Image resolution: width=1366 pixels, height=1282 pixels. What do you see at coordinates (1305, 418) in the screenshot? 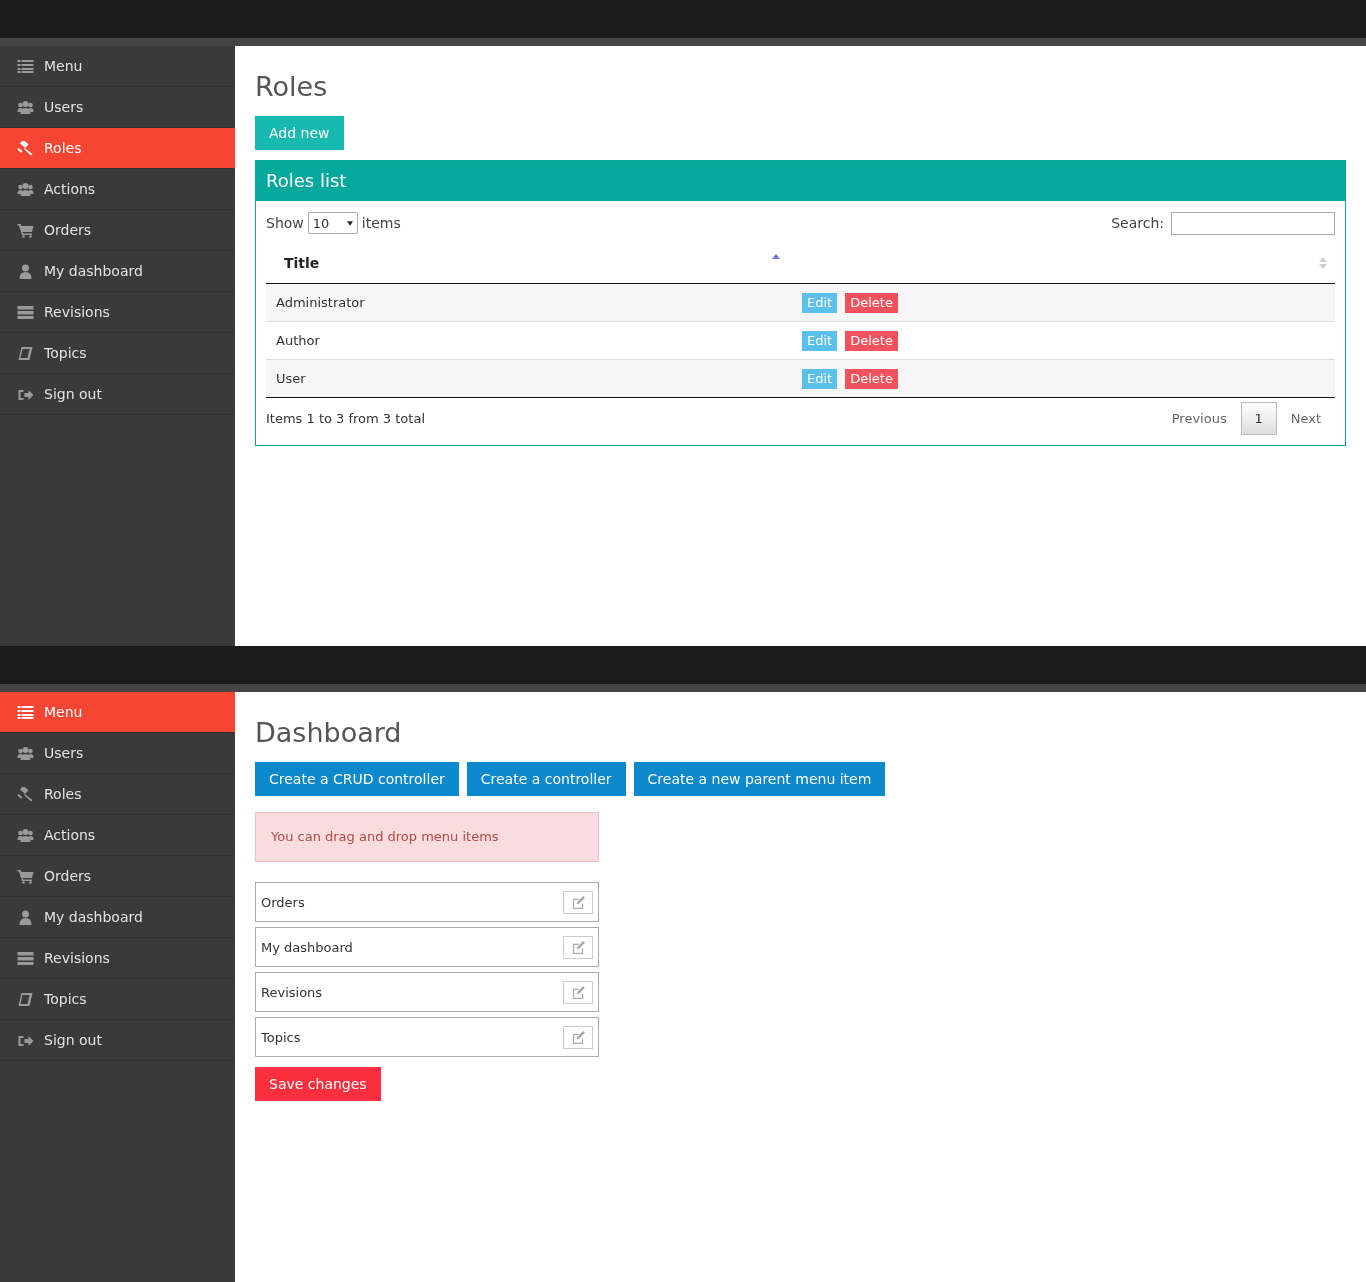
I see `next-link: Next` at bounding box center [1305, 418].